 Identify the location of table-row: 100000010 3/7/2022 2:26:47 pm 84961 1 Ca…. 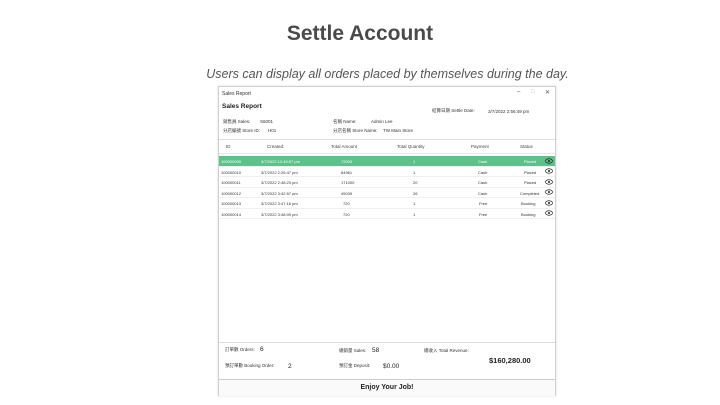
(387, 172).